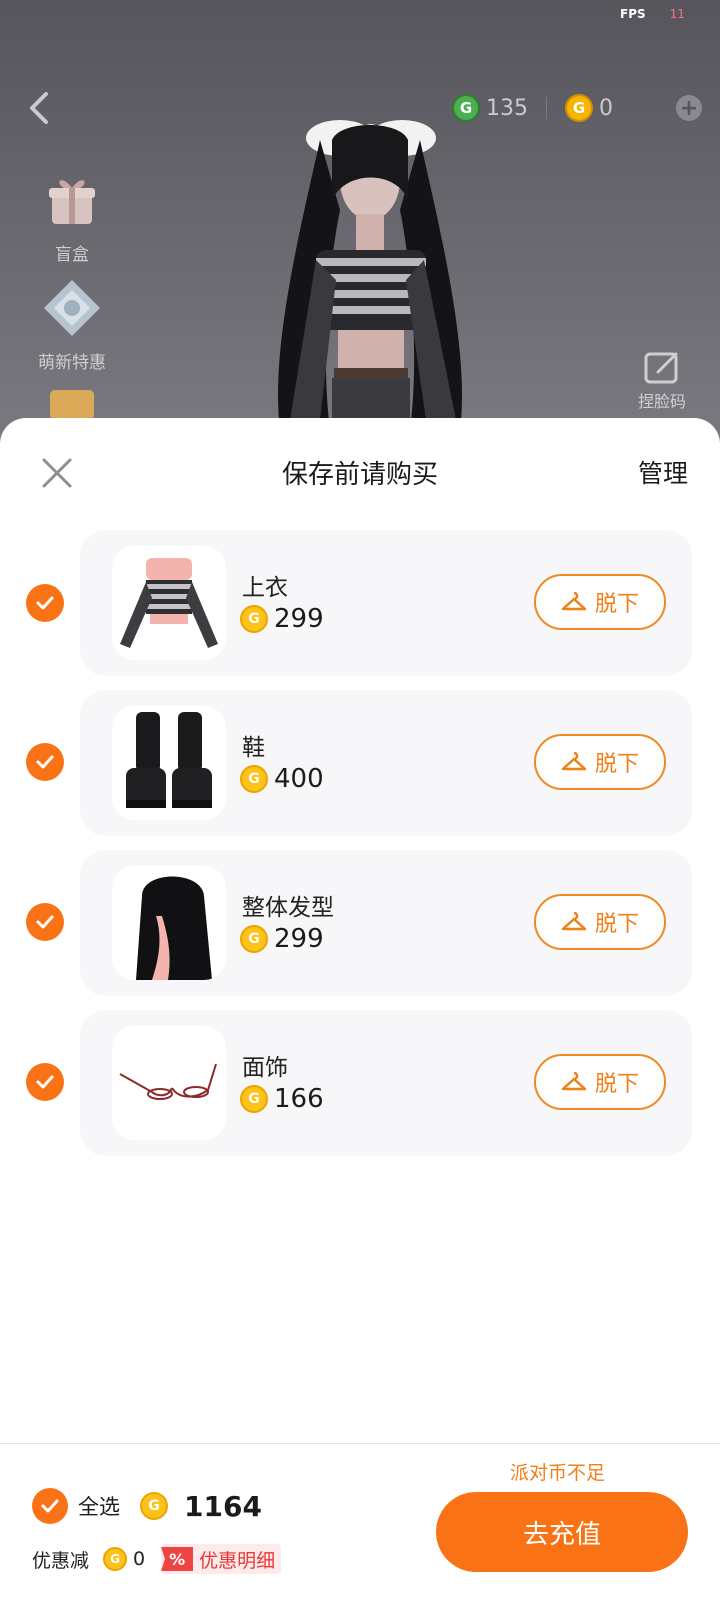 The width and height of the screenshot is (720, 1600). I want to click on hairstyle-image, so click(174, 928).